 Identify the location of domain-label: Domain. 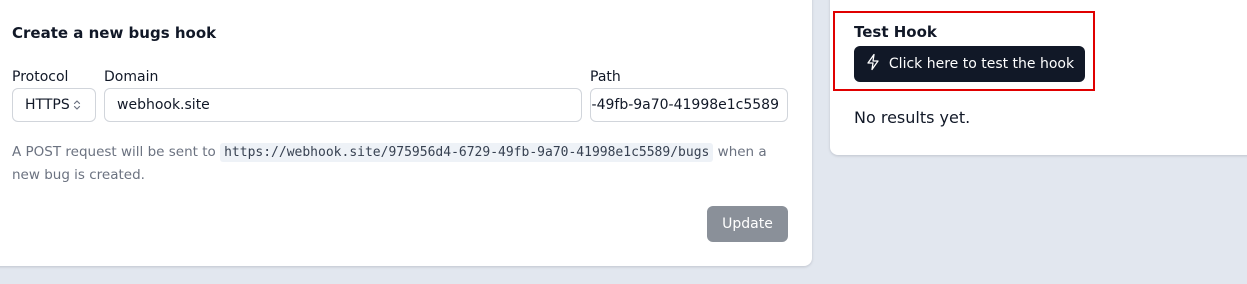
(131, 77).